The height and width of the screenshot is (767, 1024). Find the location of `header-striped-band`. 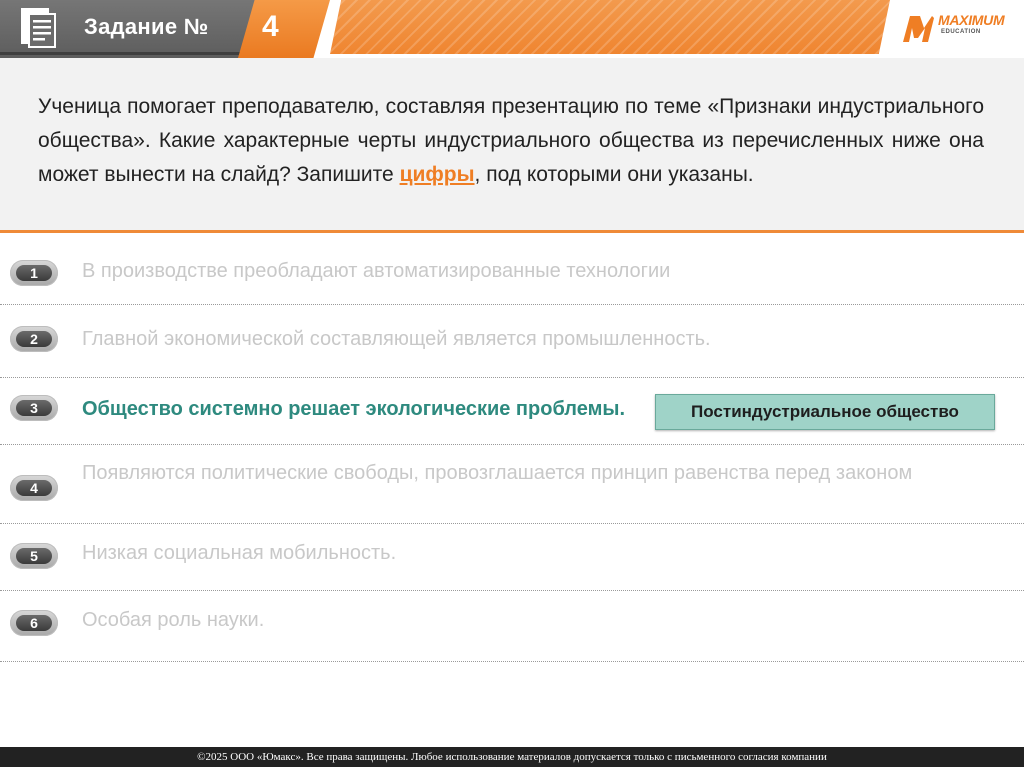

header-striped-band is located at coordinates (610, 27).